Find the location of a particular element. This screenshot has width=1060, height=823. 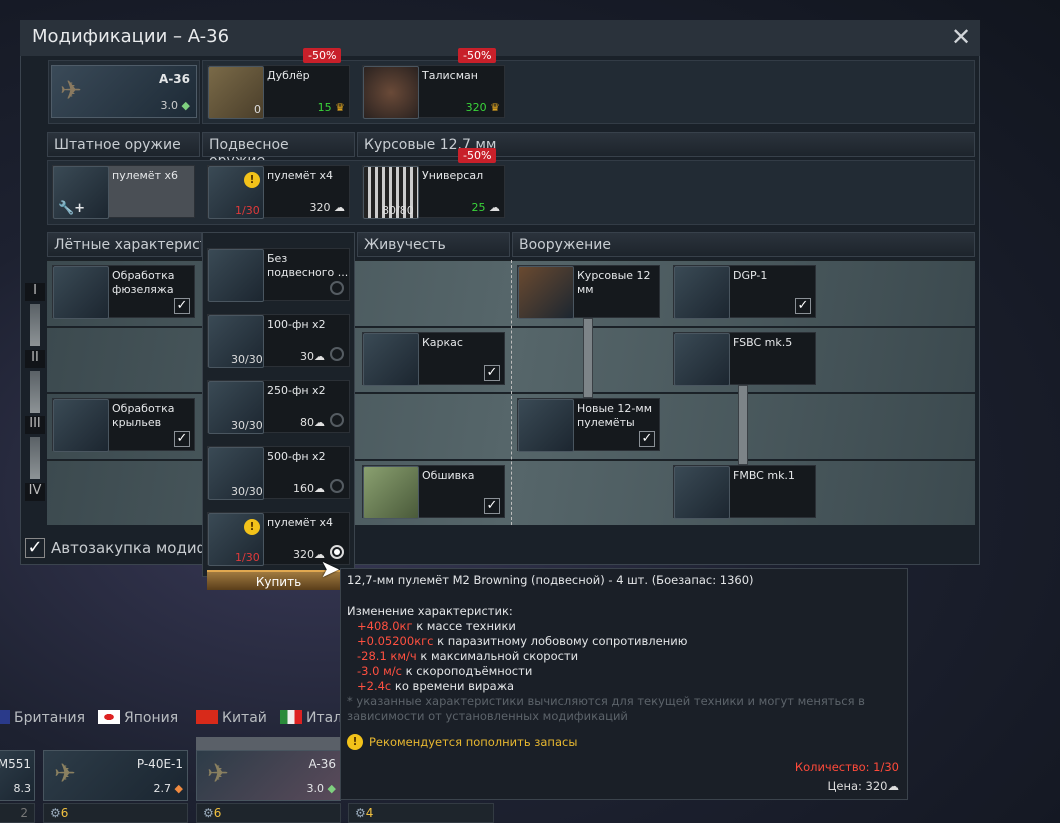

header-armament: Вооружение is located at coordinates (743, 244).